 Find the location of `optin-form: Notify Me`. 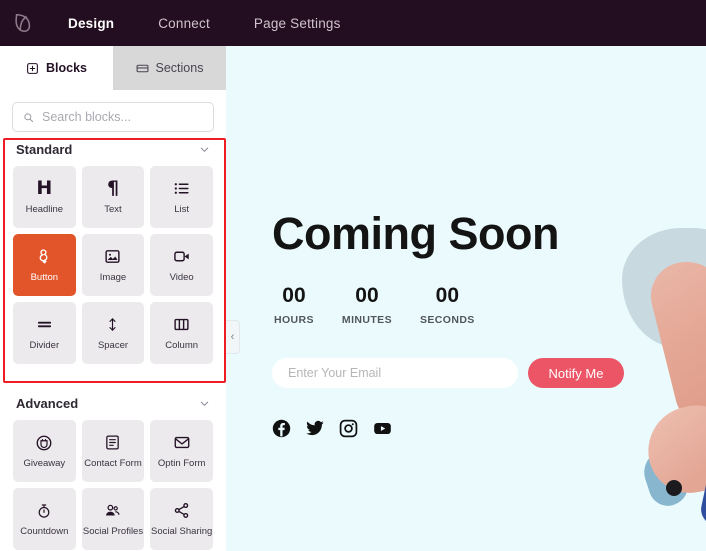

optin-form: Notify Me is located at coordinates (448, 373).